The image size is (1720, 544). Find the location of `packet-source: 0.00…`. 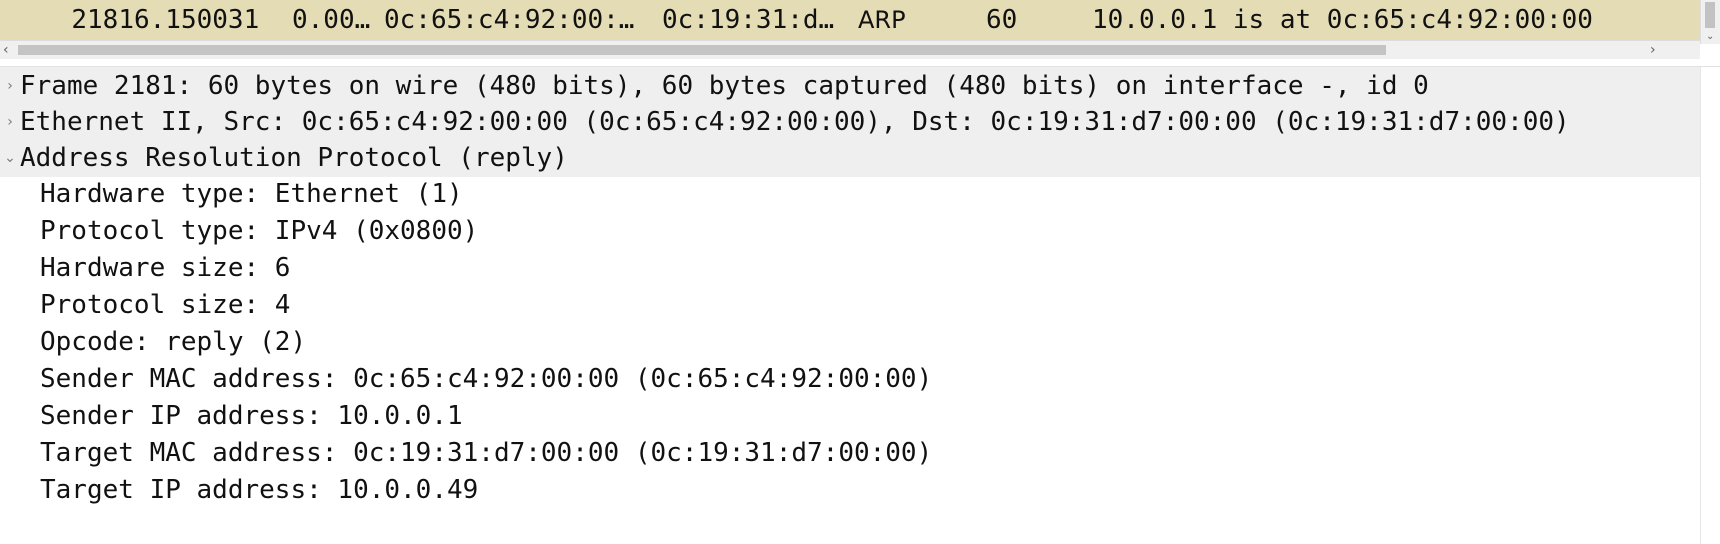

packet-source: 0.00… is located at coordinates (331, 20).